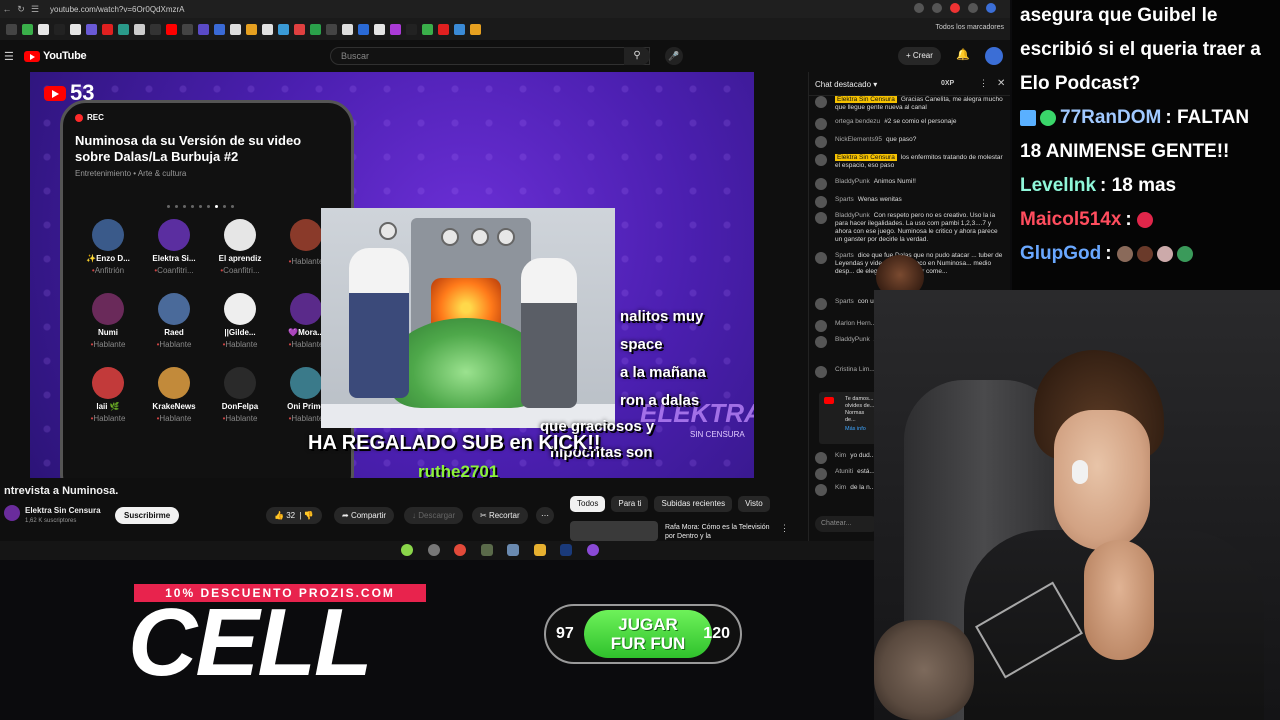 The width and height of the screenshot is (1280, 720). I want to click on microphone-icon: 🎤, so click(674, 56).